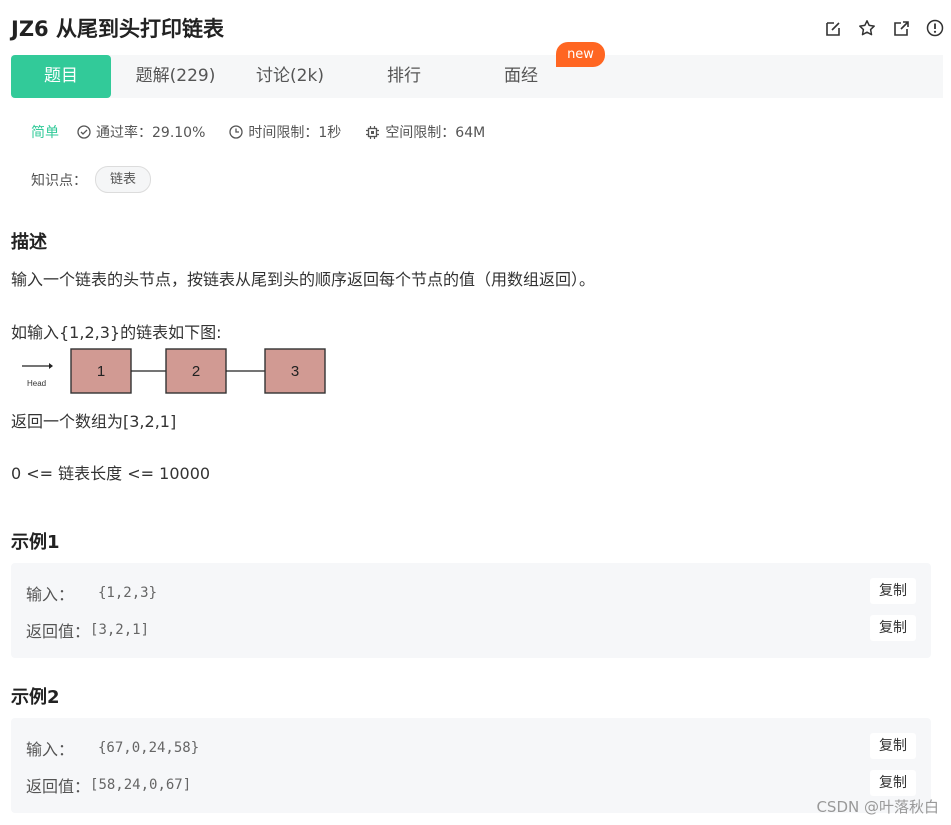 The image size is (951, 825). Describe the element at coordinates (521, 76) in the screenshot. I see `tab-interview: 面经` at that location.